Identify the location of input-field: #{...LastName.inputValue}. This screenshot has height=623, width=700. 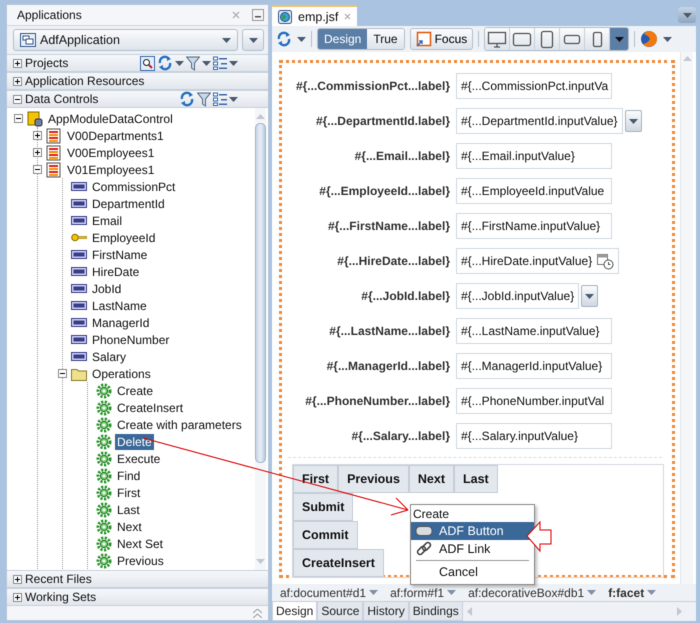
(534, 331).